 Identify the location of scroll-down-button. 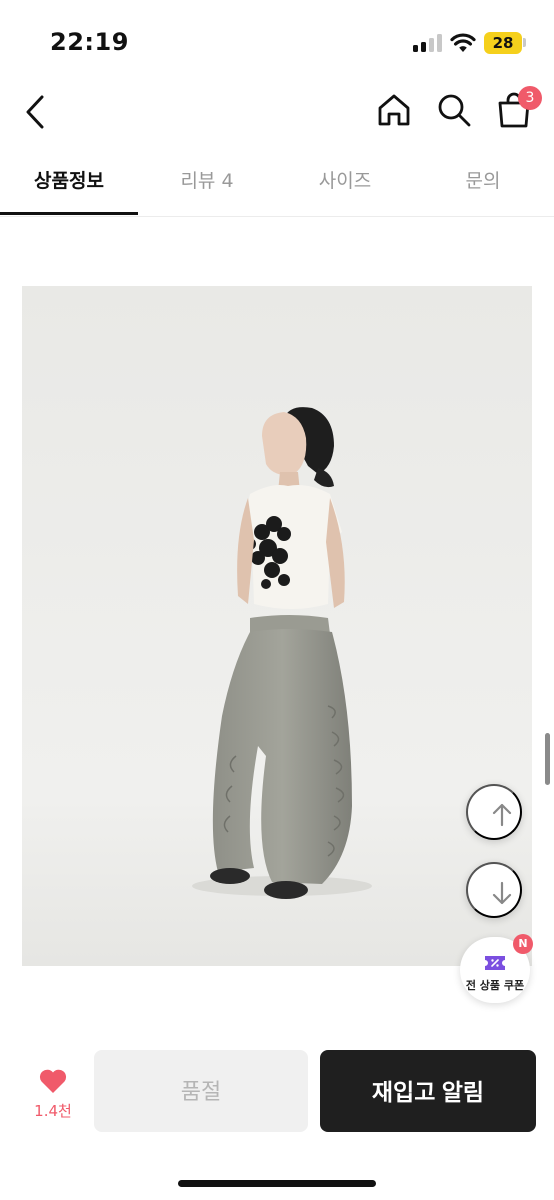
(494, 890).